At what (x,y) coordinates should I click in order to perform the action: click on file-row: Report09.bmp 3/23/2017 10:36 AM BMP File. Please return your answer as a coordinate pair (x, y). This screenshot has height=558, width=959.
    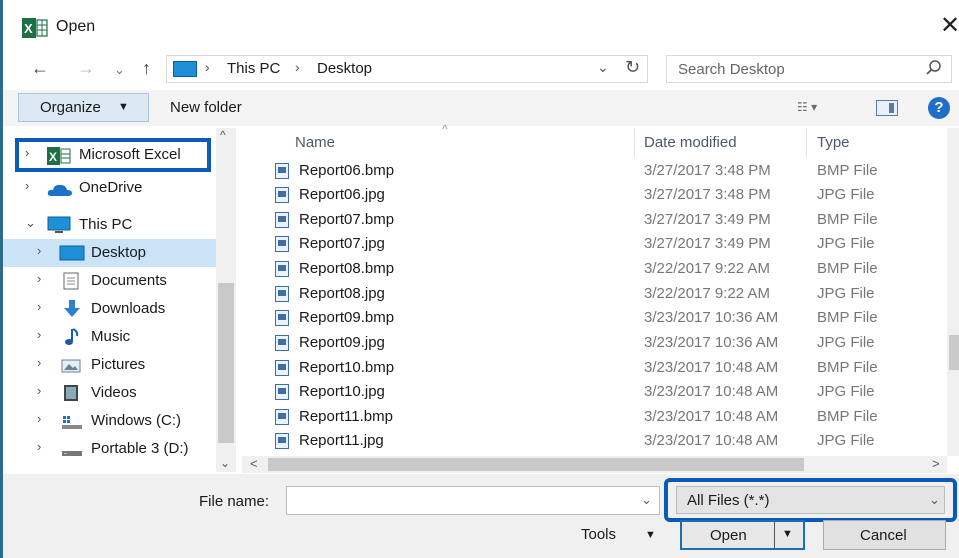
    Looking at the image, I should click on (592, 318).